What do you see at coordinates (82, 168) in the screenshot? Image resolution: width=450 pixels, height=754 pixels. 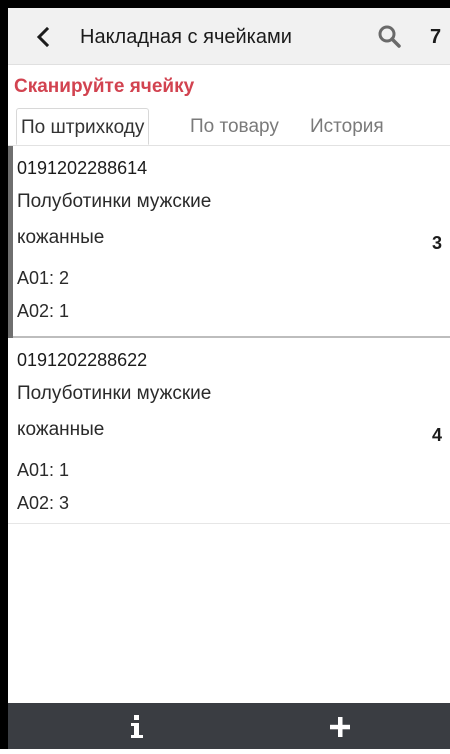 I see `item-barcode: 0191202288614` at bounding box center [82, 168].